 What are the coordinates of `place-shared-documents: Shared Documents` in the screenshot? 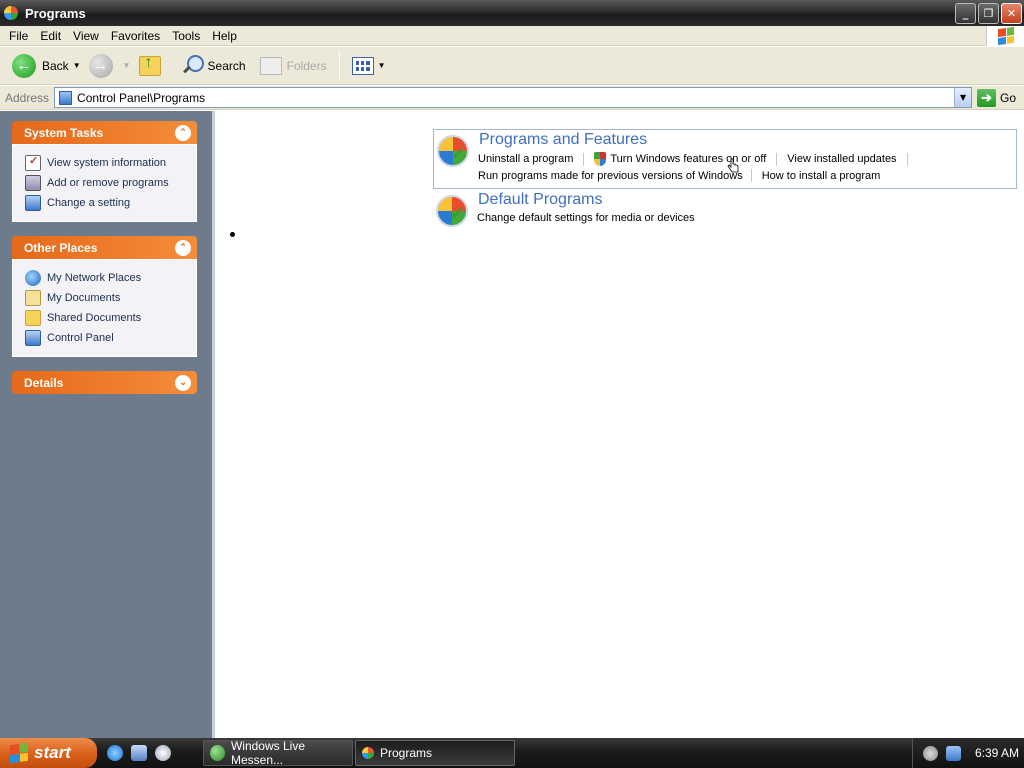 It's located at (105, 318).